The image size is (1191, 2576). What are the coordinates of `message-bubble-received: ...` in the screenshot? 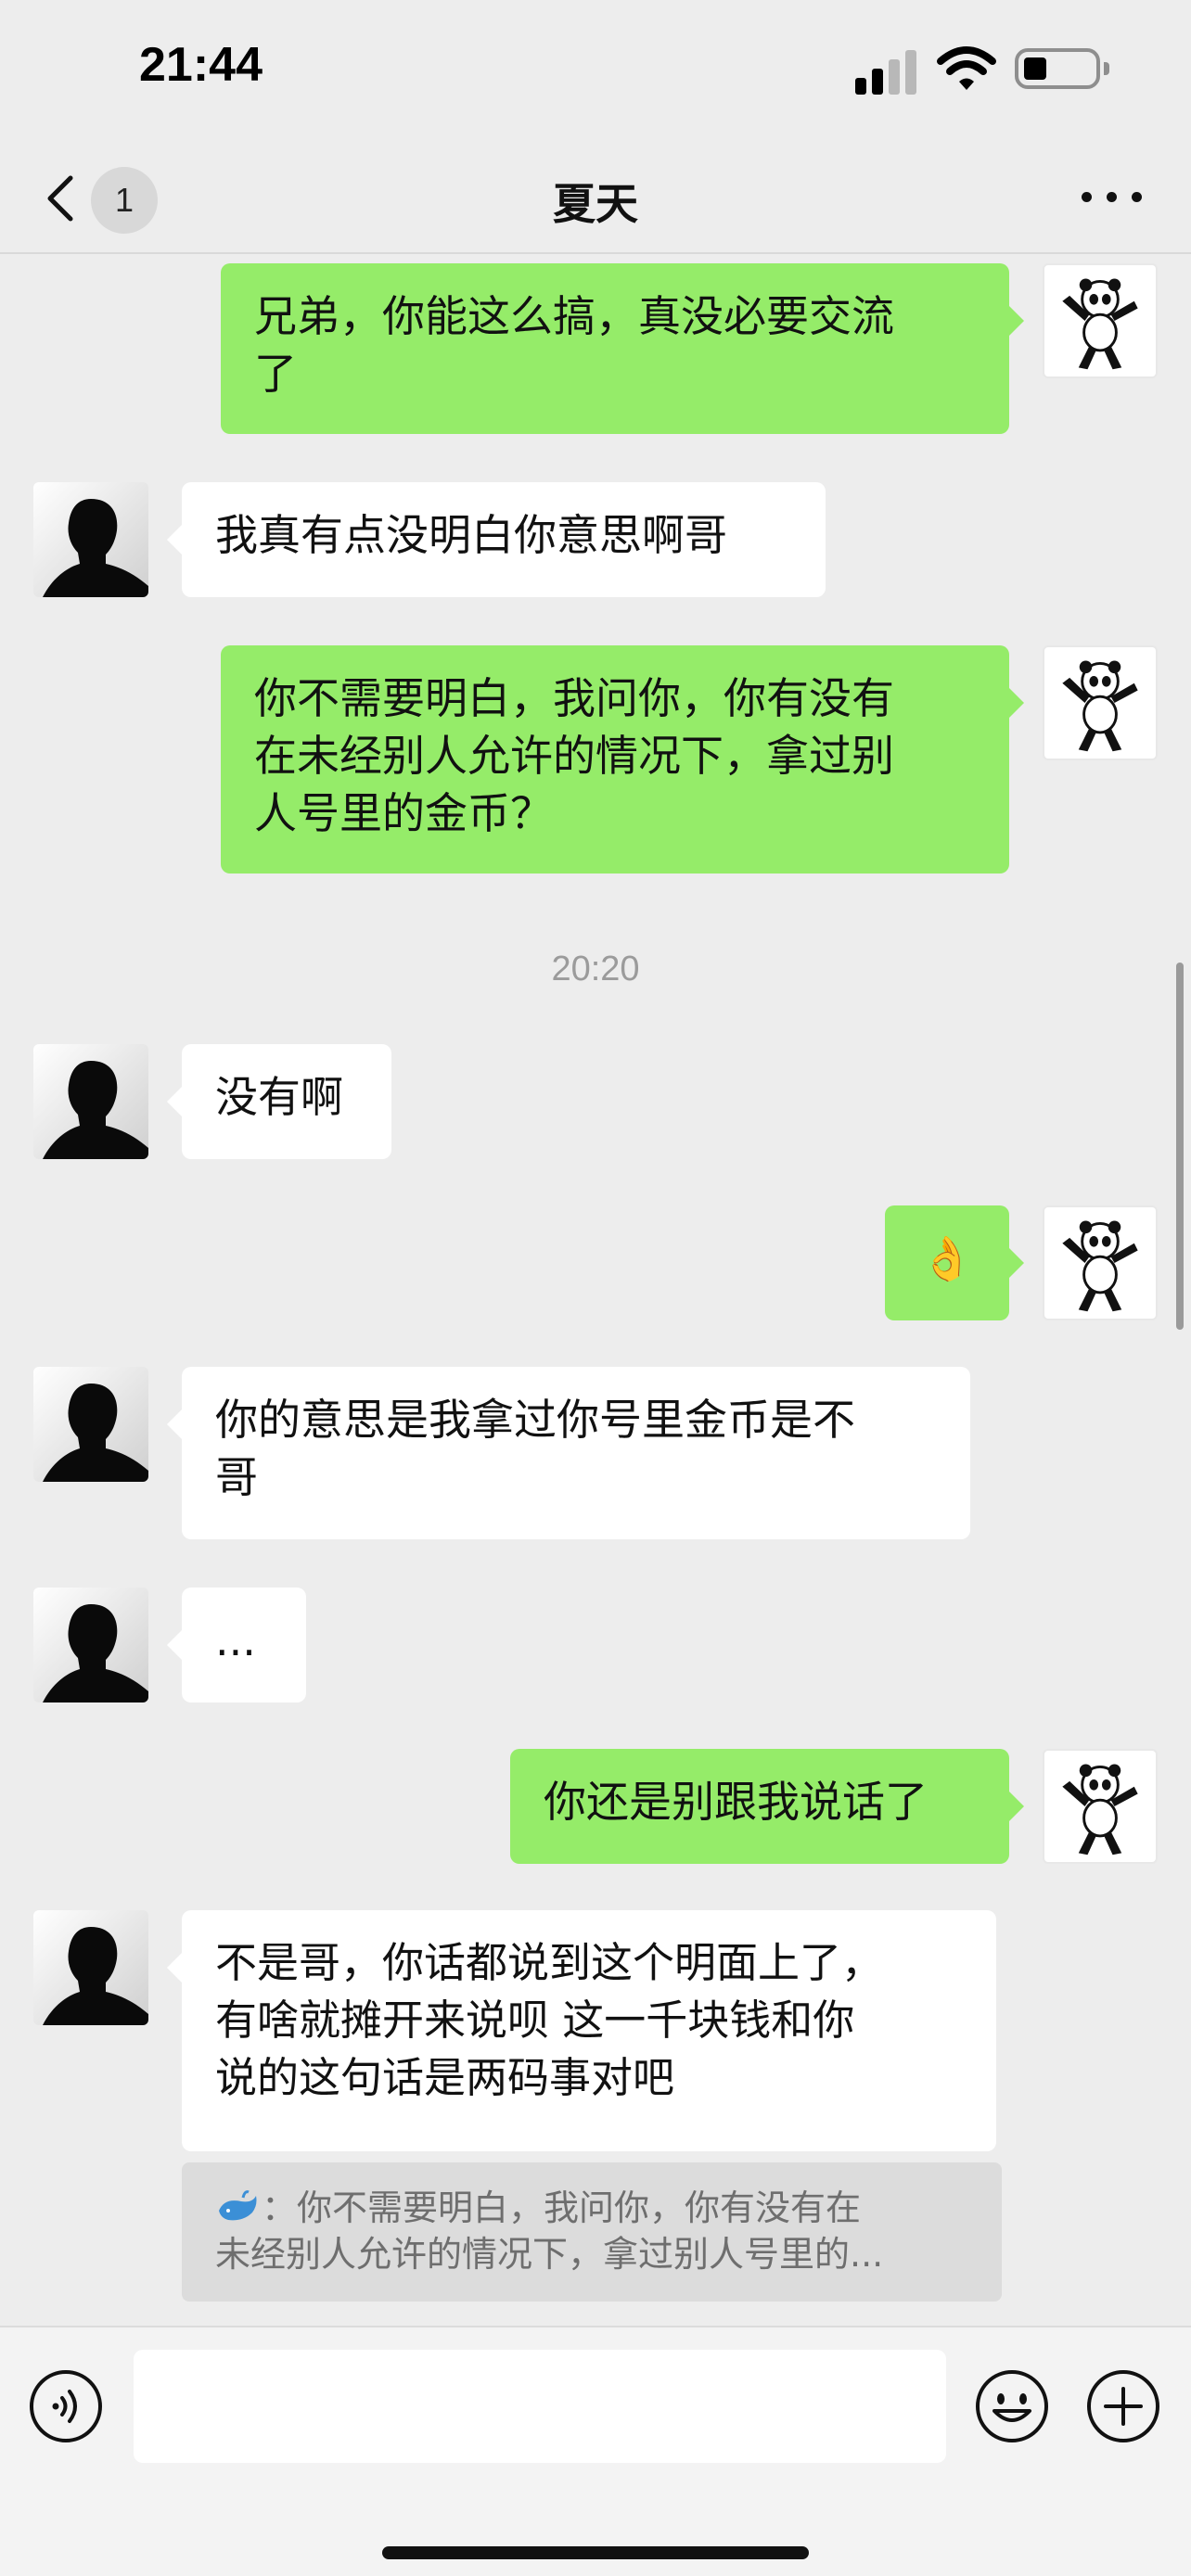 It's located at (236, 1645).